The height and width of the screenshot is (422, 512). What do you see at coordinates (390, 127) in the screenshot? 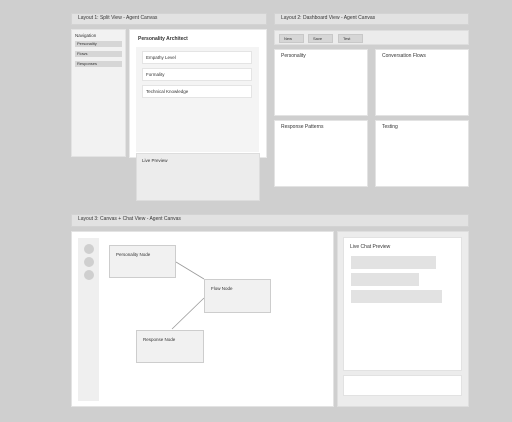
I see `panel-title: Testing` at bounding box center [390, 127].